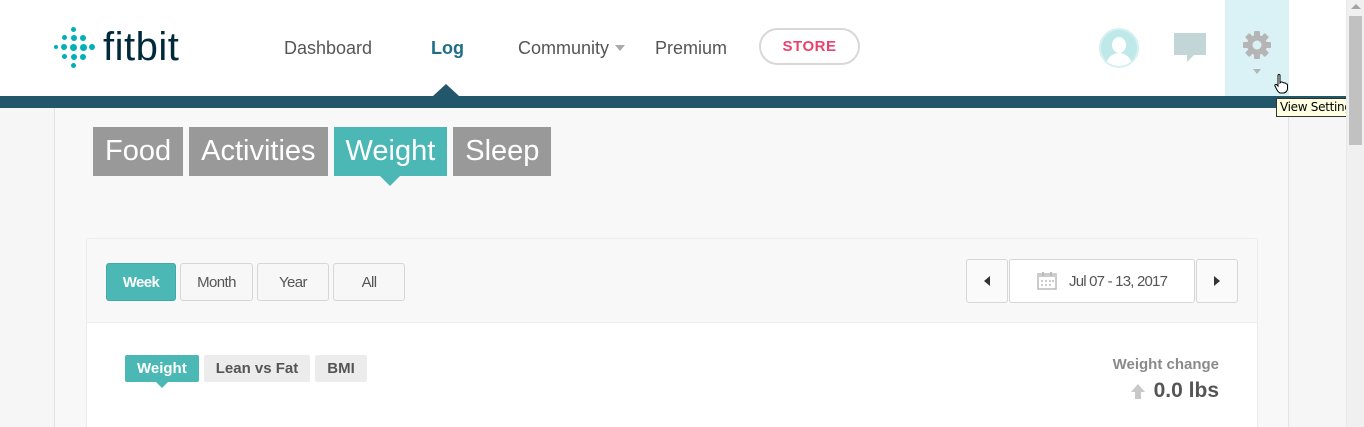  Describe the element at coordinates (502, 151) in the screenshot. I see `tab-sleep: Sleep` at that location.